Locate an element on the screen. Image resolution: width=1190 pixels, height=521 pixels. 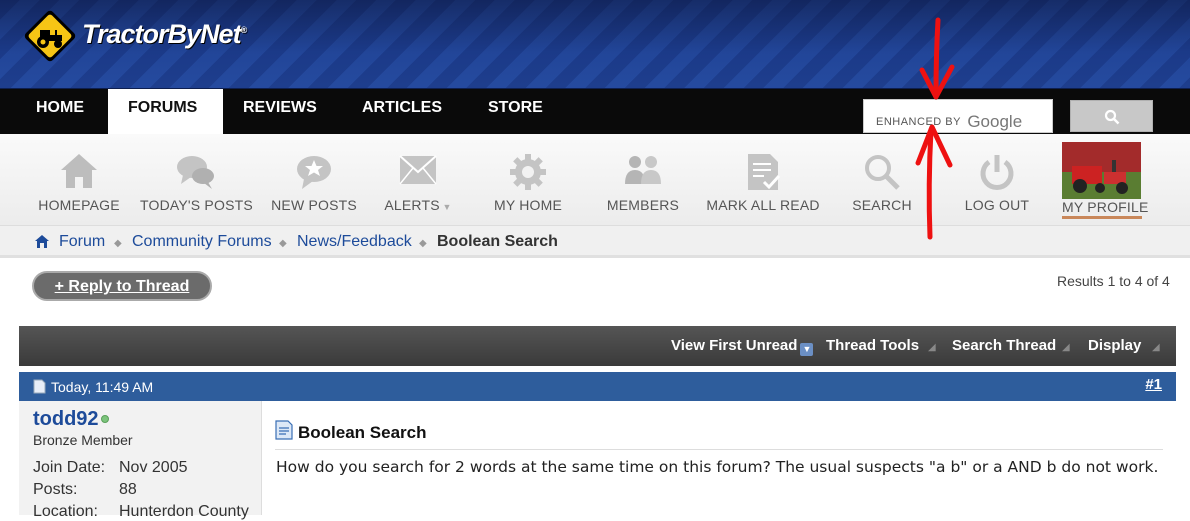
reply-to-thread-button: + Reply to Thread is located at coordinates (122, 286).